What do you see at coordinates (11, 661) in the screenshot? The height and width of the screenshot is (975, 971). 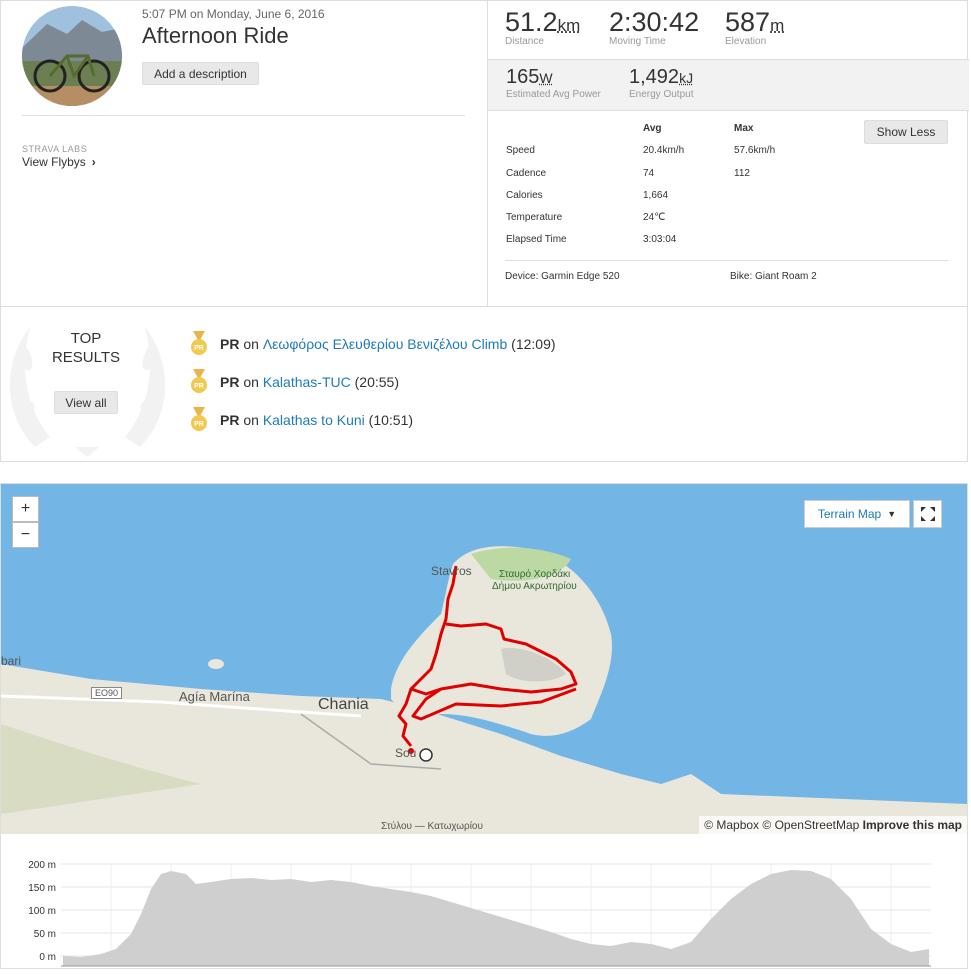 I see `map-place-label: bari` at bounding box center [11, 661].